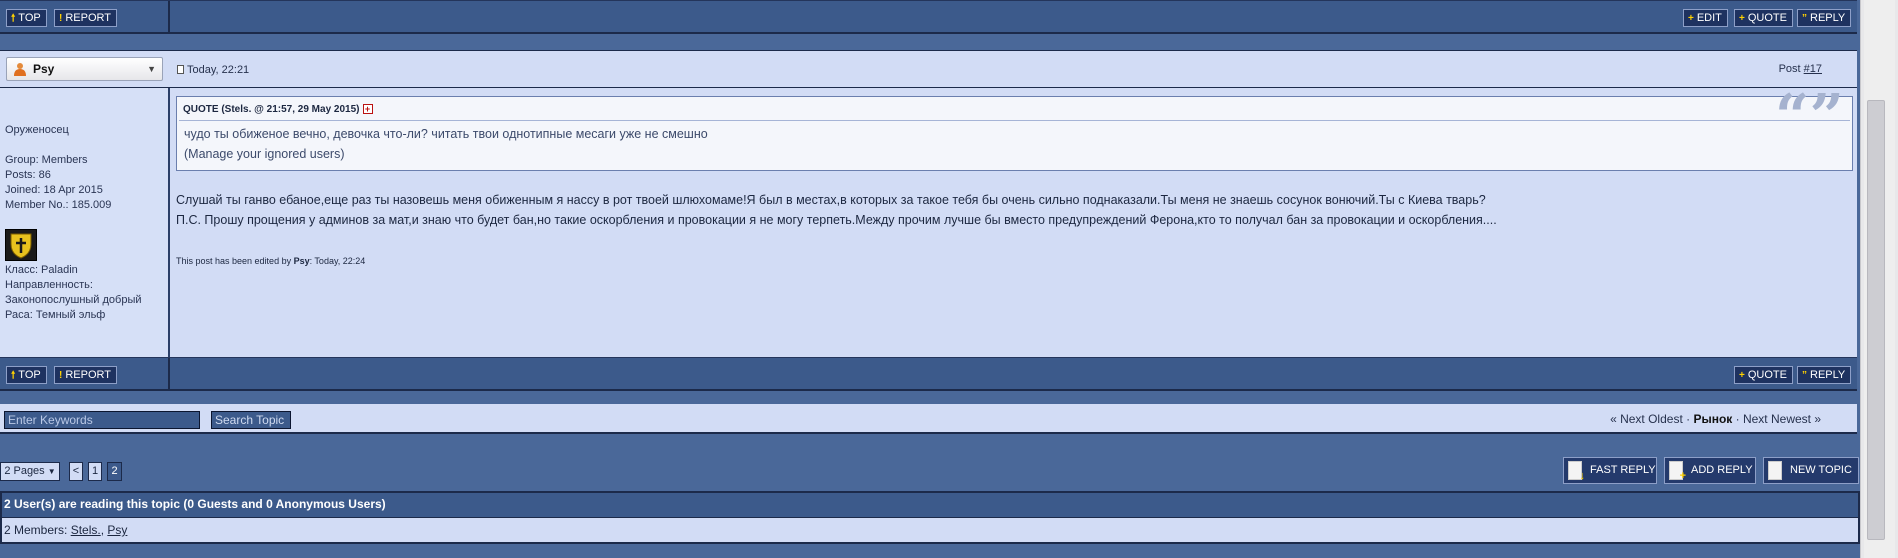 The height and width of the screenshot is (558, 1898). I want to click on prev-page-button: <, so click(76, 471).